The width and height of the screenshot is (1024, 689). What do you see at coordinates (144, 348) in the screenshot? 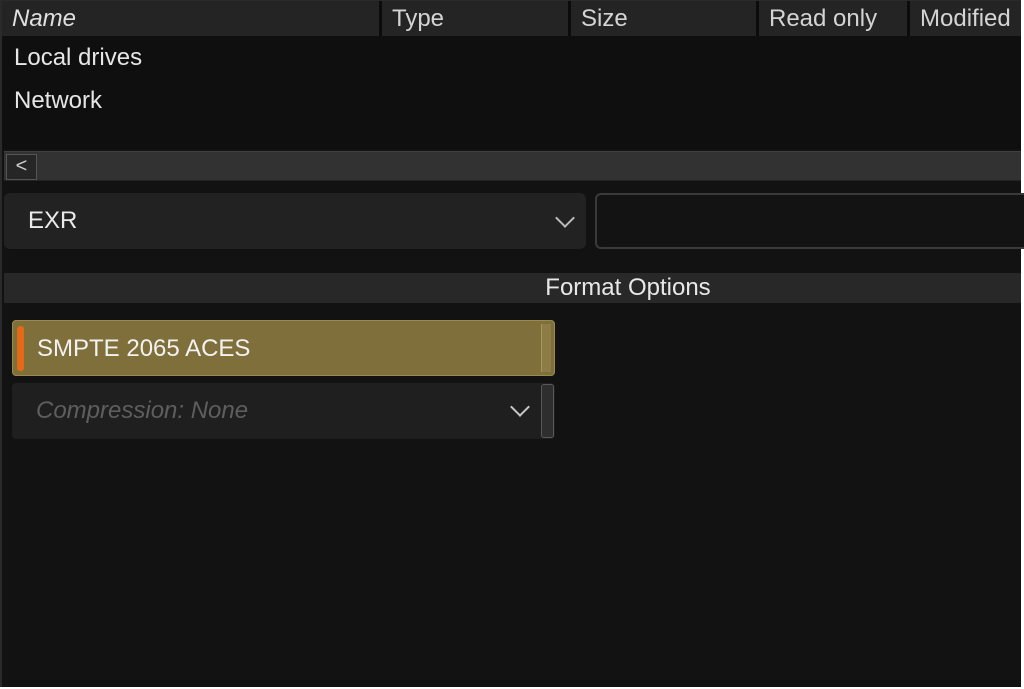
I see `aces-button-label: SMPTE 2065 ACES` at bounding box center [144, 348].